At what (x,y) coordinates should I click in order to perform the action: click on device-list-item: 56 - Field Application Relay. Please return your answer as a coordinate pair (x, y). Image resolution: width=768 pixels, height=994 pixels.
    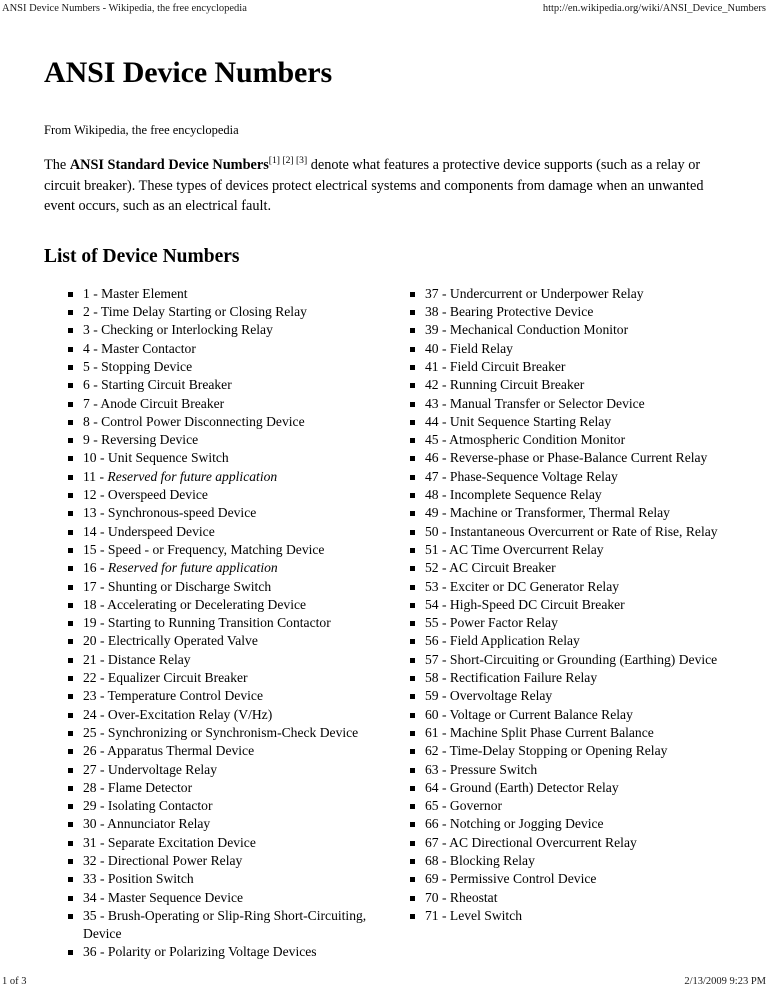
    Looking at the image, I should click on (567, 641).